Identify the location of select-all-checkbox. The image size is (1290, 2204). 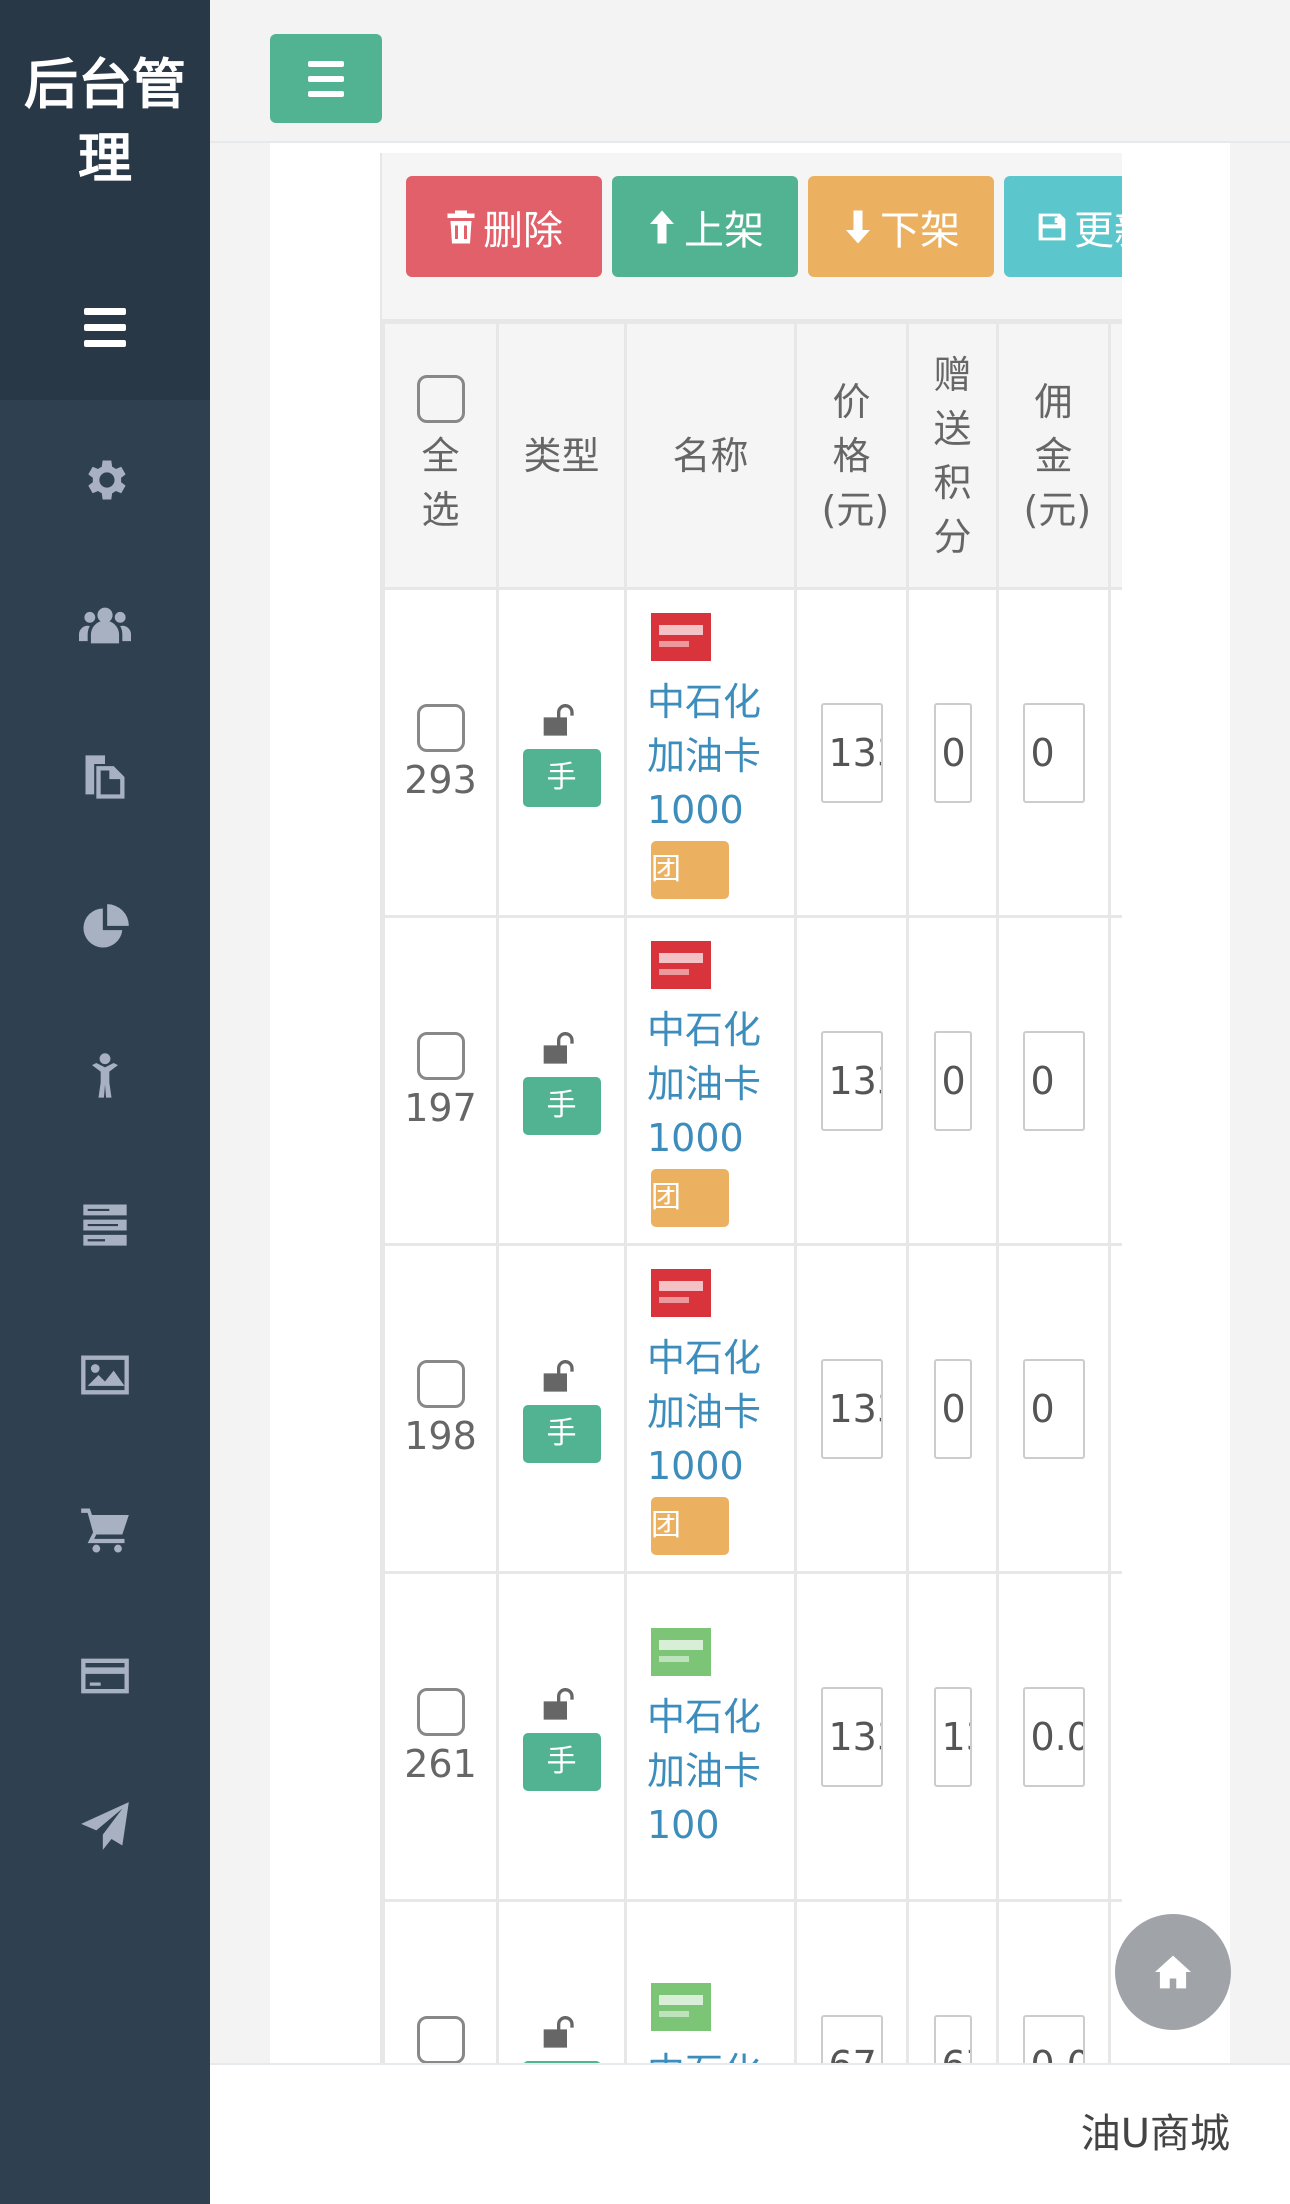
(440, 398).